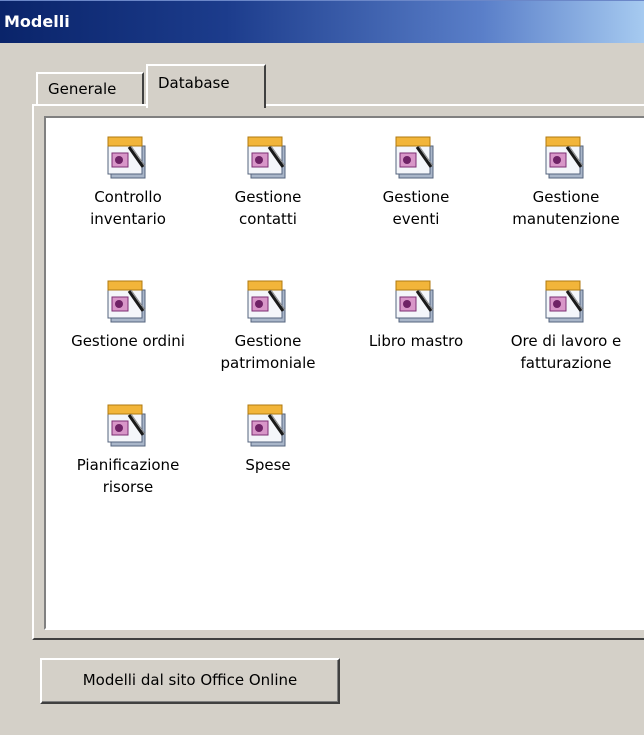  I want to click on template-label: Gestione patrimoniale, so click(268, 352).